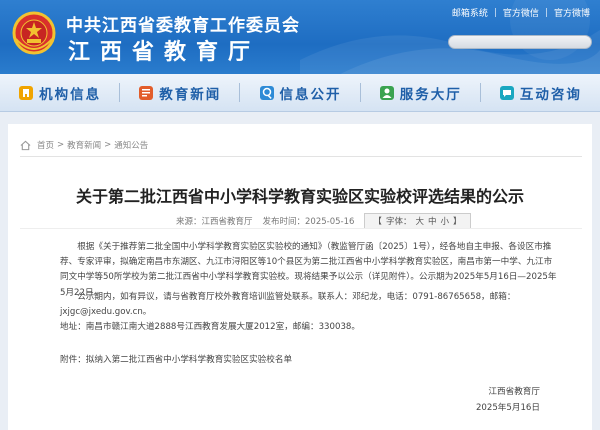  Describe the element at coordinates (26, 92) in the screenshot. I see `building-icon` at that location.